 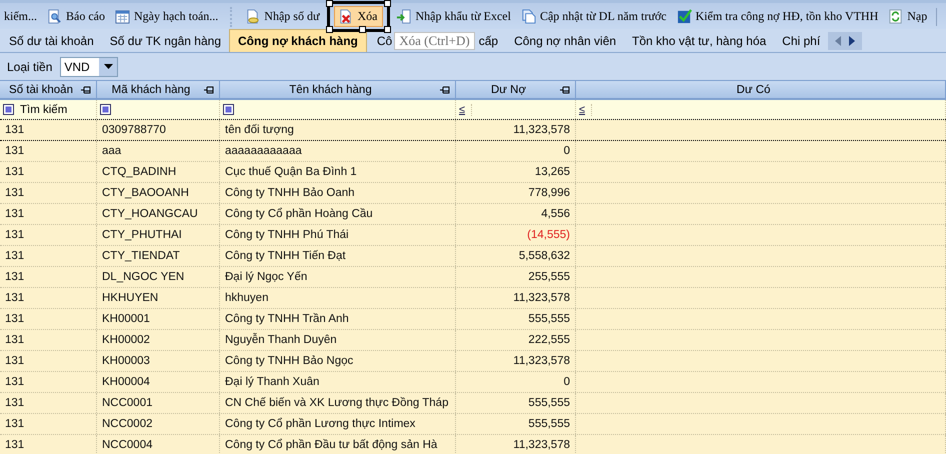 I want to click on table-cell: KH00003, so click(x=158, y=361).